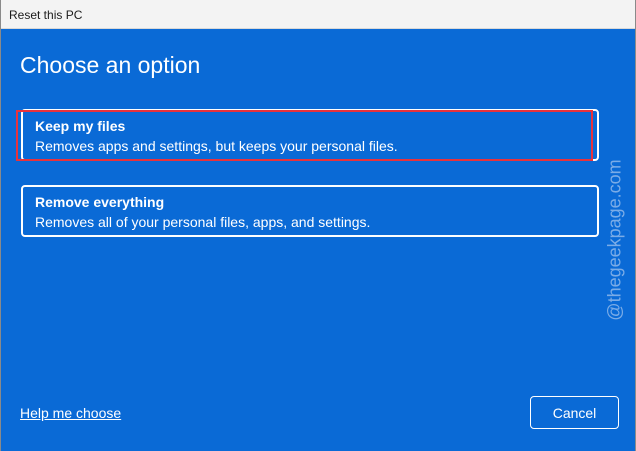 The image size is (636, 451). What do you see at coordinates (46, 15) in the screenshot?
I see `window-title: Reset this PC` at bounding box center [46, 15].